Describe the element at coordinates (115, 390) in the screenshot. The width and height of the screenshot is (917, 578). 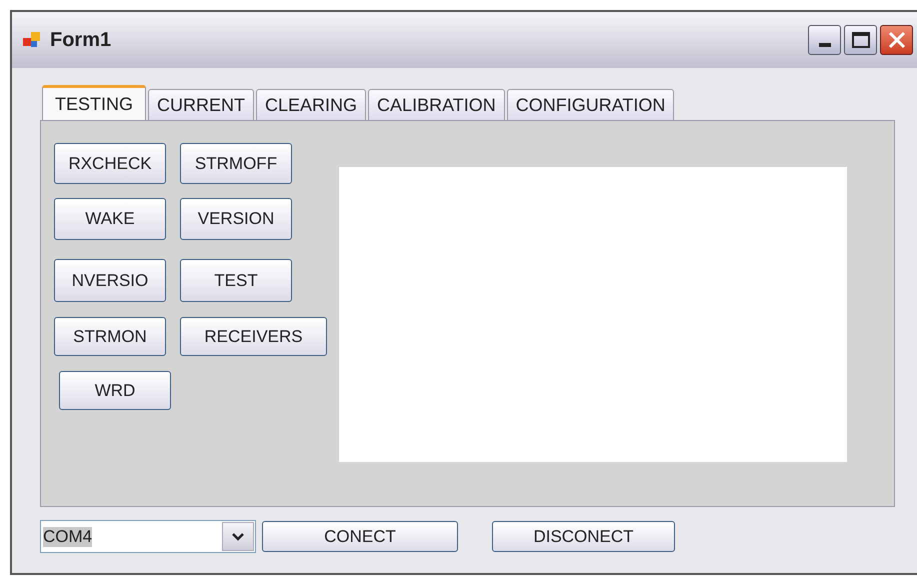
I see `command-button: WRD` at that location.